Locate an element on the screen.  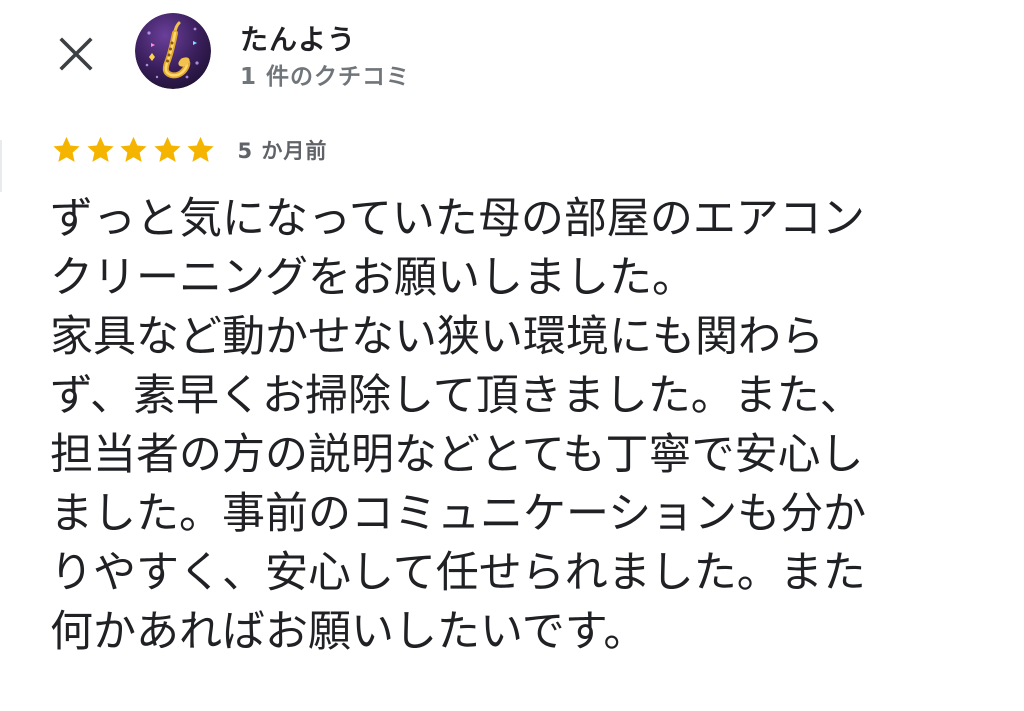
review-text-line: ずっと気になっていた母の部屋のエアコン is located at coordinates (457, 219).